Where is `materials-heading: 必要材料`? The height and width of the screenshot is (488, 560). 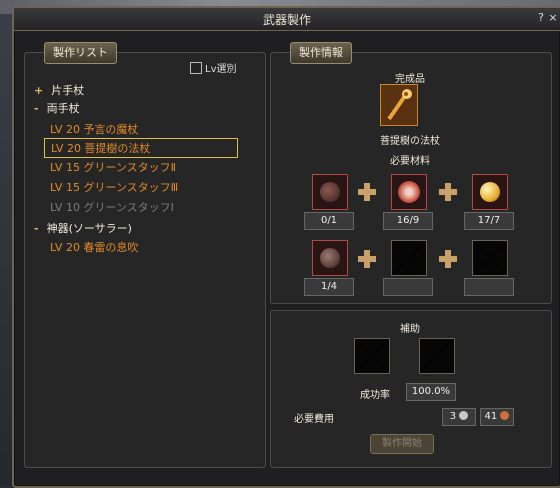
materials-heading: 必要材料 is located at coordinates (410, 161).